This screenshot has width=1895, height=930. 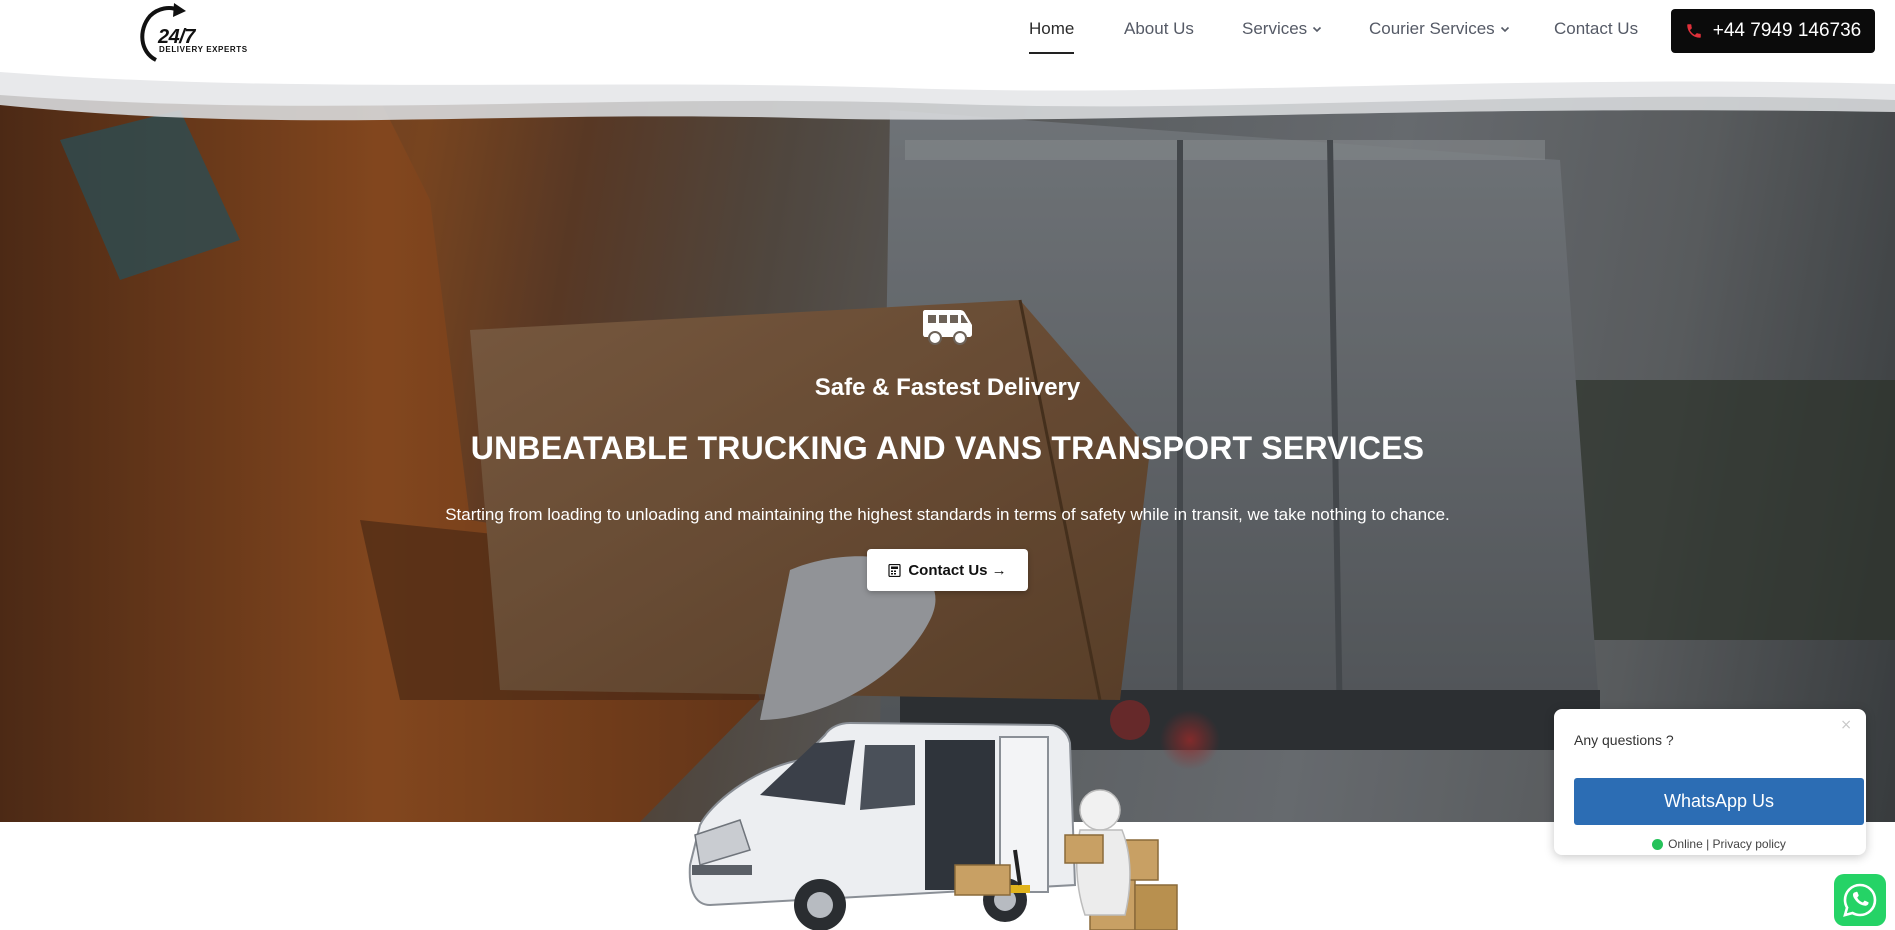 I want to click on whatsapp-us-button: WhatsApp Us, so click(x=1719, y=801).